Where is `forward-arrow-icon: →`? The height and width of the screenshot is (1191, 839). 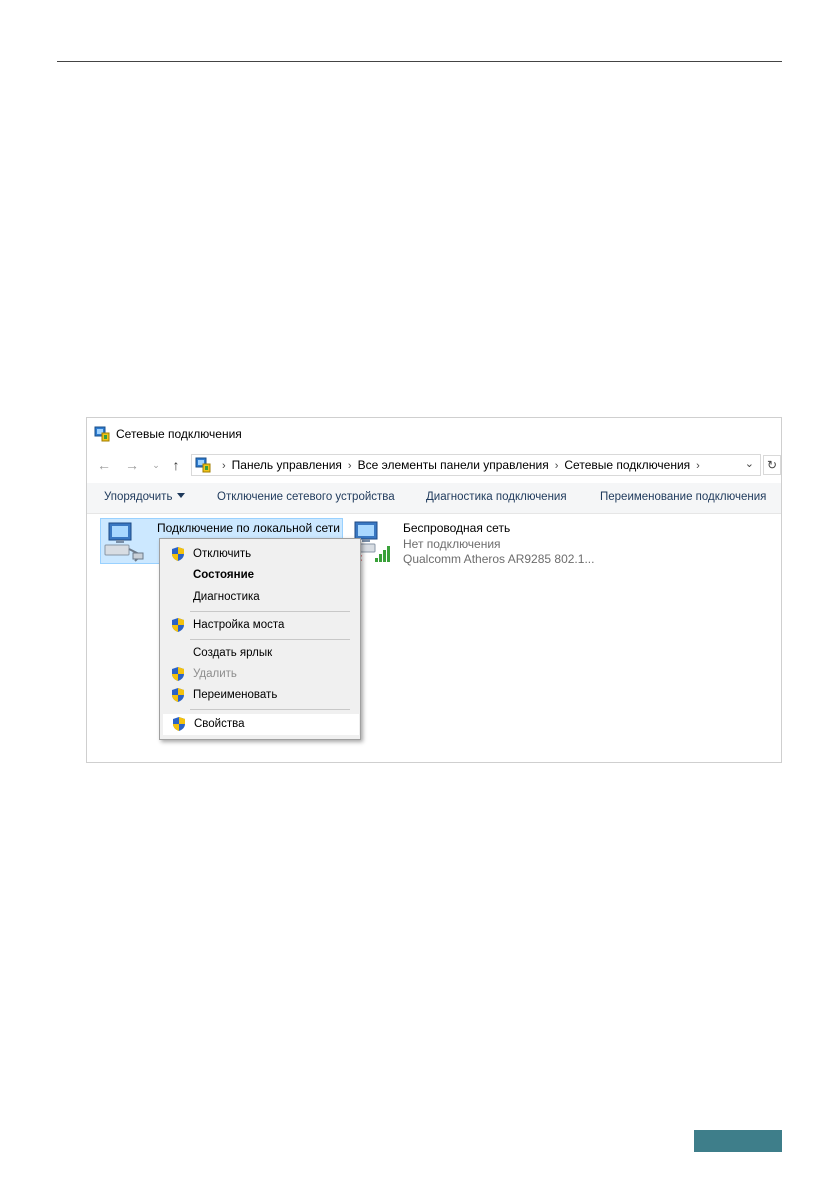 forward-arrow-icon: → is located at coordinates (132, 465).